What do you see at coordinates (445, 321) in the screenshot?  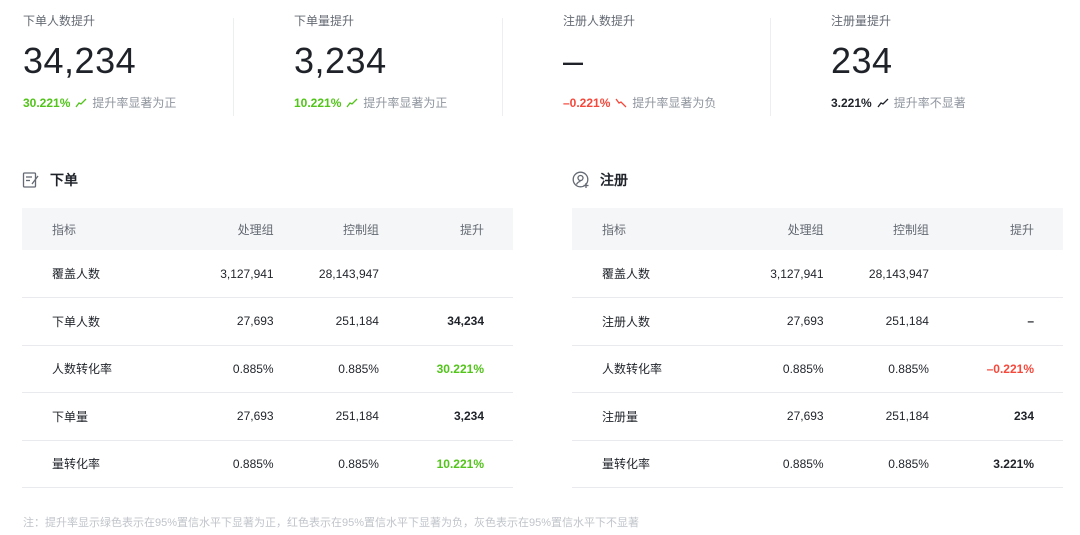 I see `lift-value: 34,234` at bounding box center [445, 321].